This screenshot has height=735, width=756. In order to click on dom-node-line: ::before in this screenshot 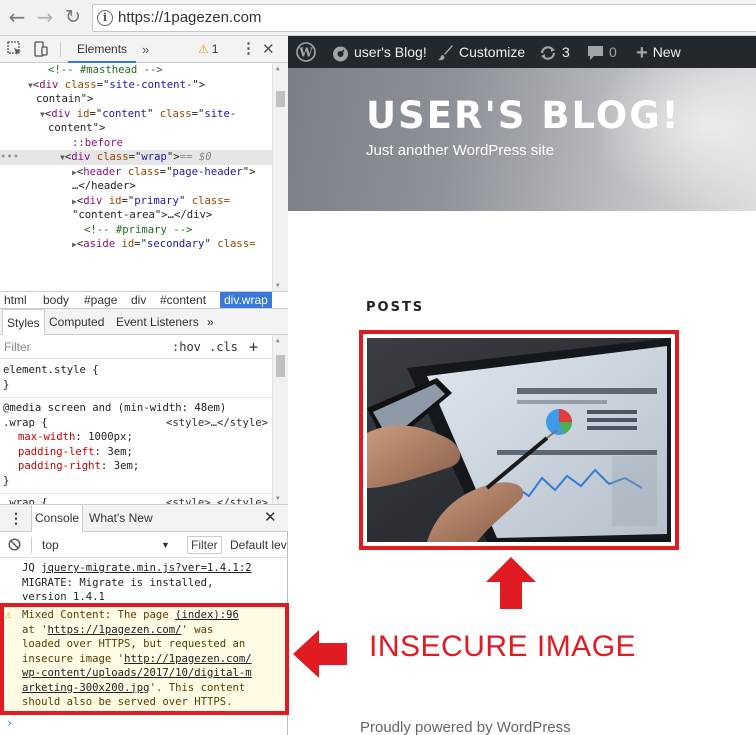, I will do `click(136, 143)`.